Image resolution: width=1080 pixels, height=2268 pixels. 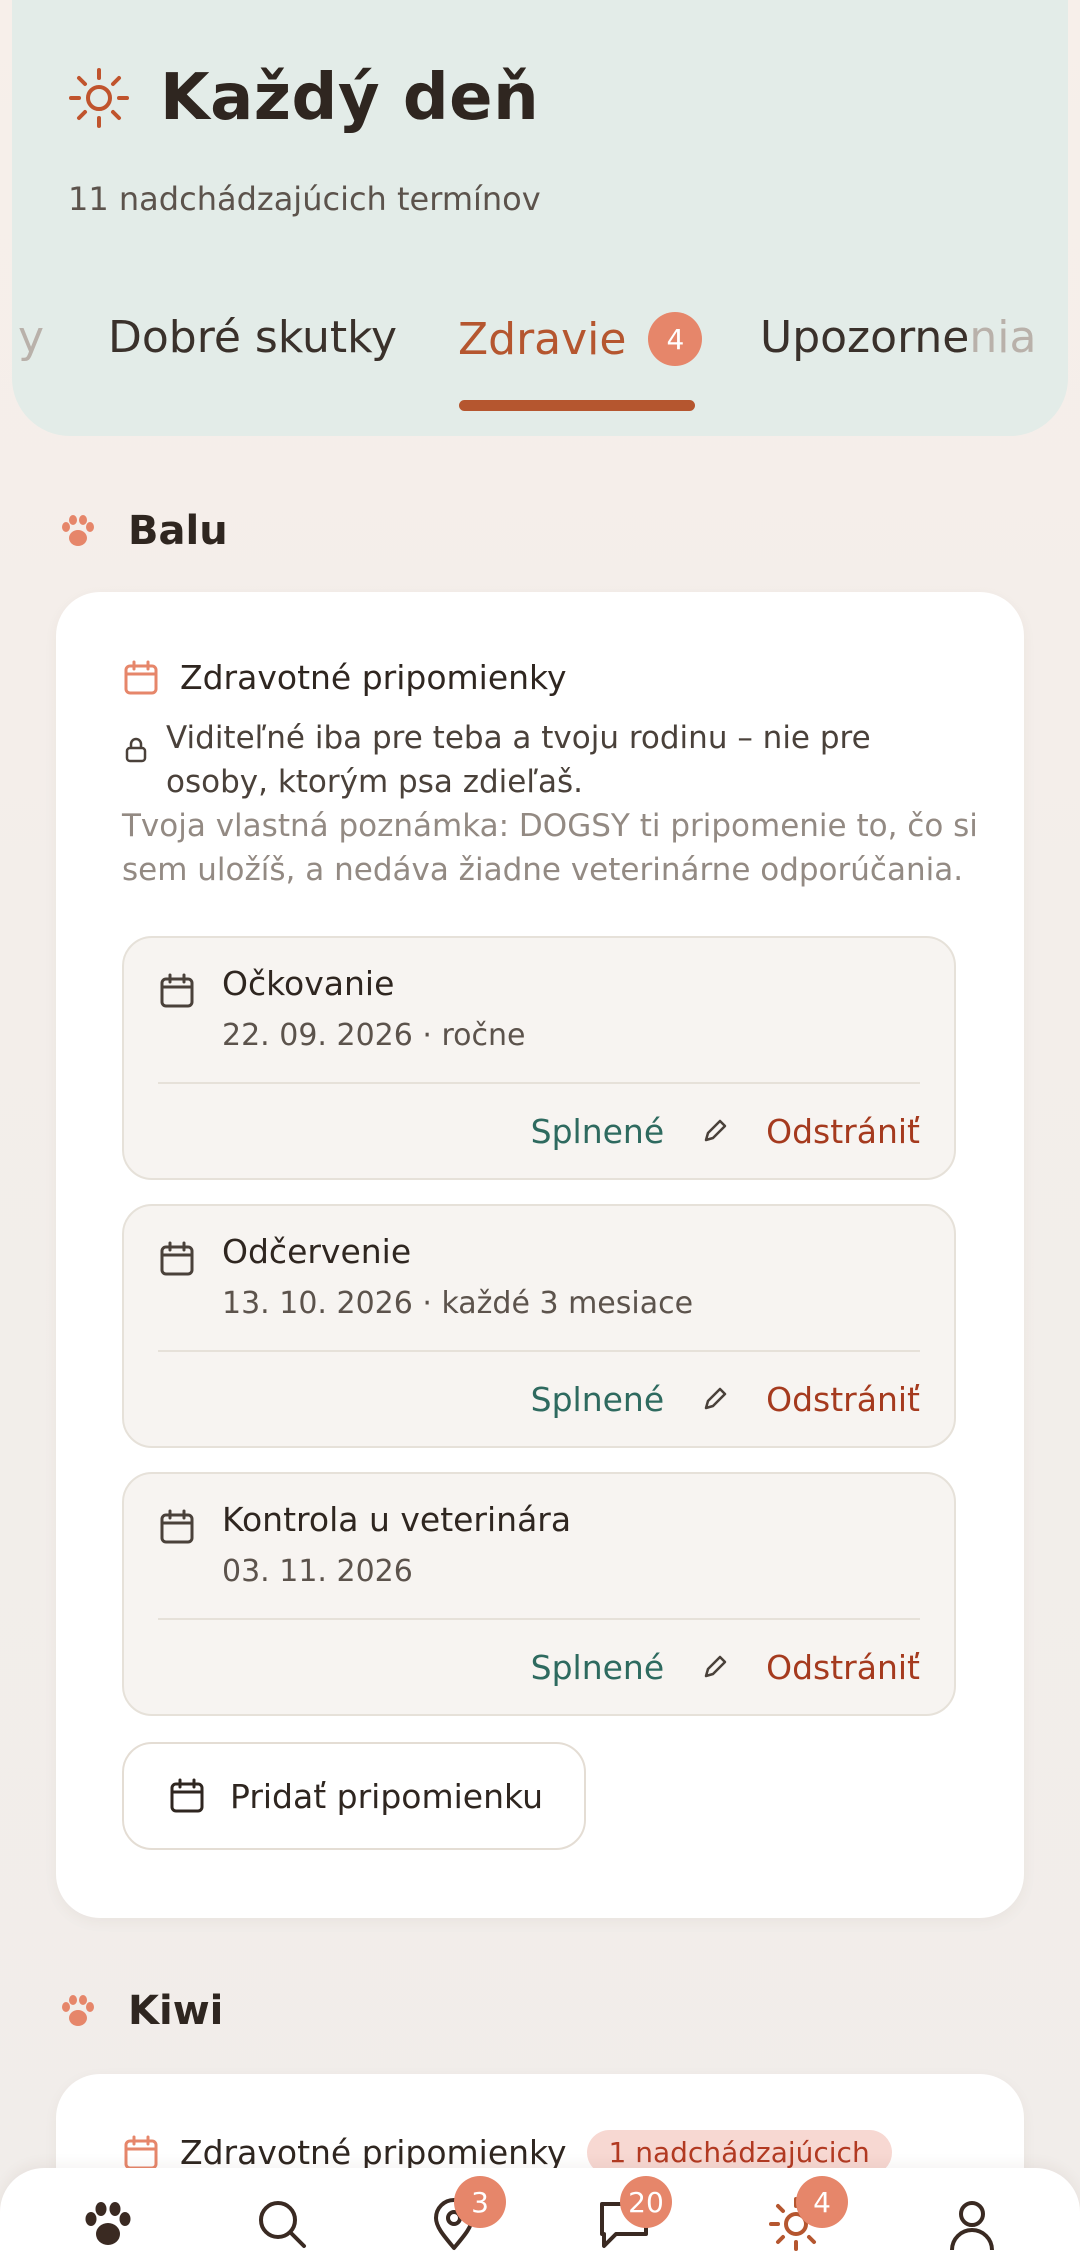 I want to click on search-icon, so click(x=282, y=2224).